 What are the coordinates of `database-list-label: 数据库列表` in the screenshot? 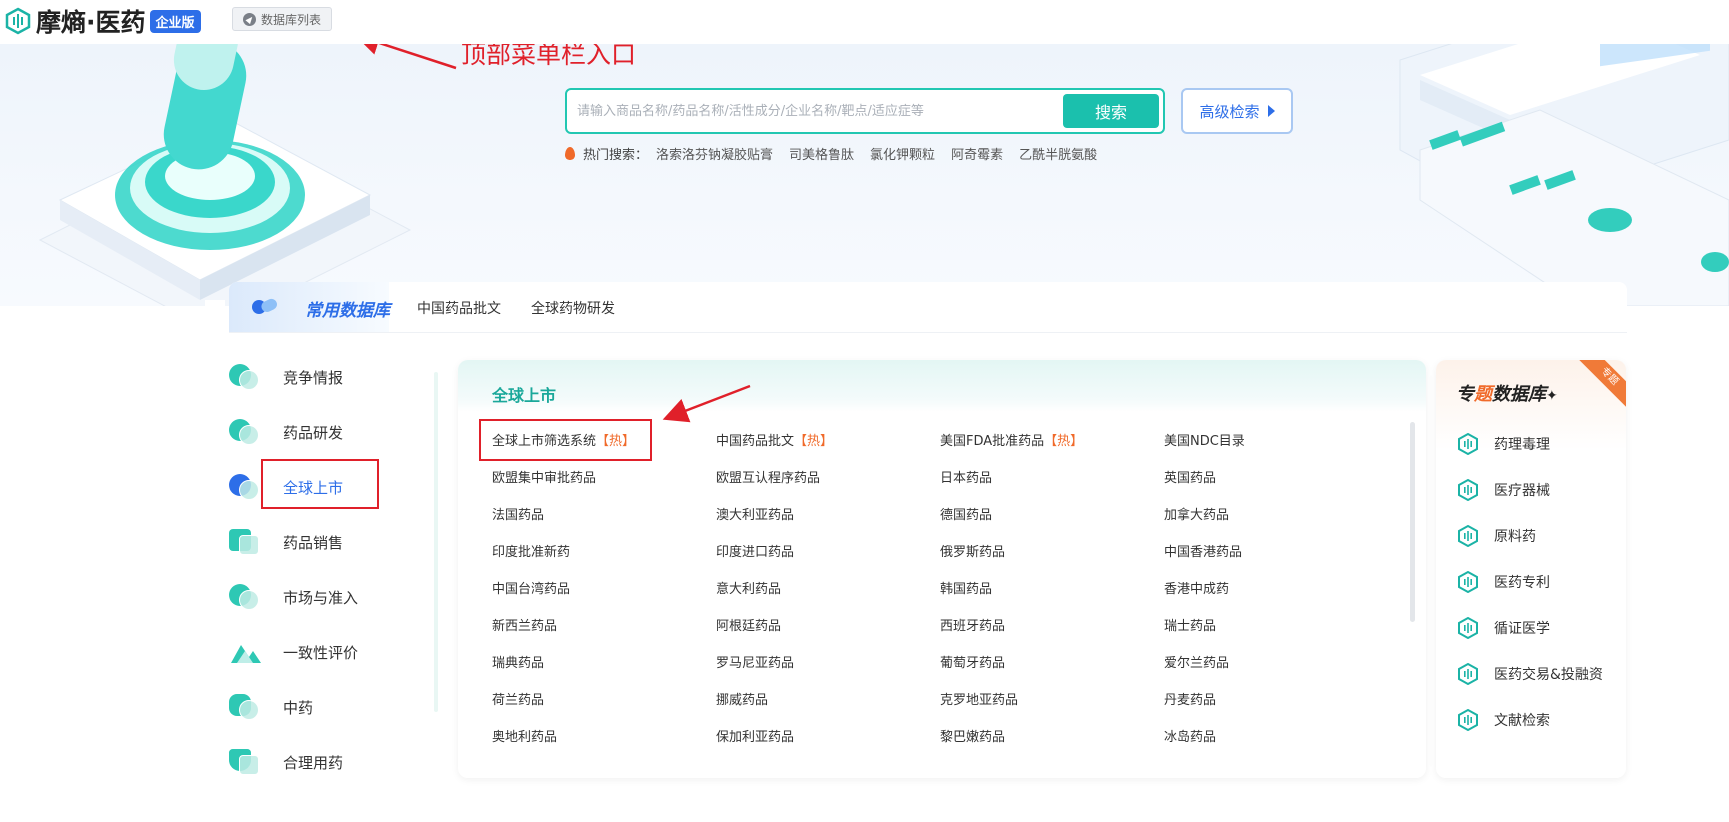 It's located at (291, 19).